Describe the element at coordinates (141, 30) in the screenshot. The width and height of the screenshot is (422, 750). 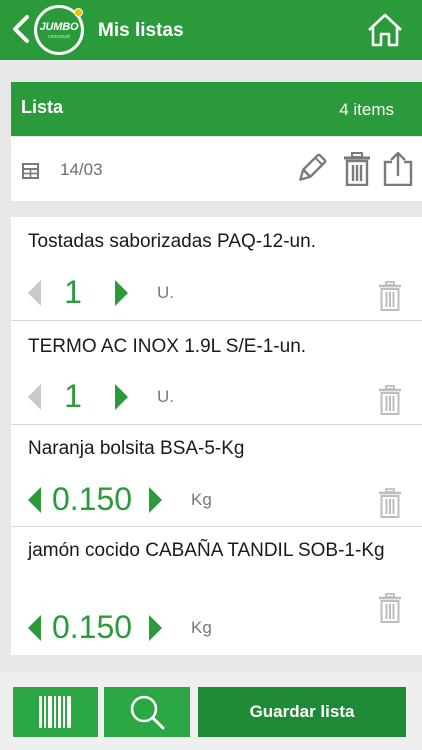
I see `page-title: Mis listas` at that location.